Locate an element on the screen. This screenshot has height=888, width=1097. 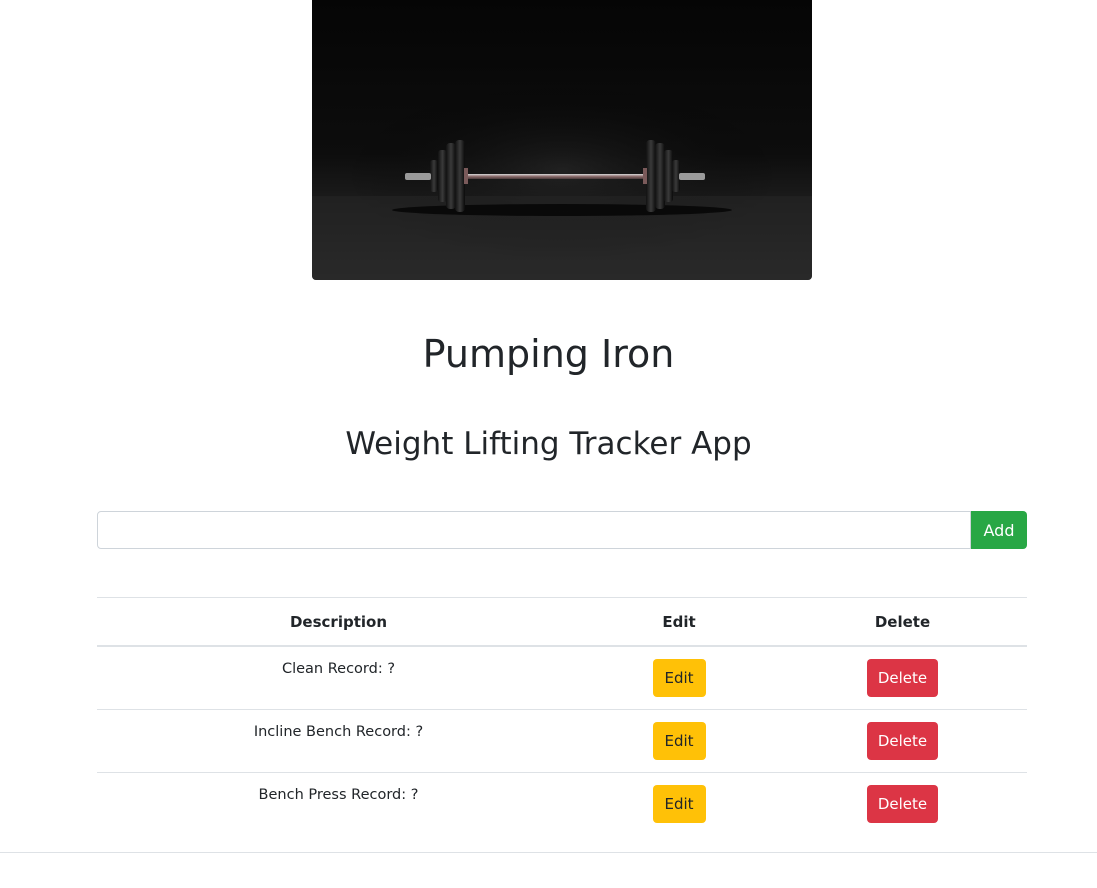
table-header-row: Description Edit Delete is located at coordinates (562, 622).